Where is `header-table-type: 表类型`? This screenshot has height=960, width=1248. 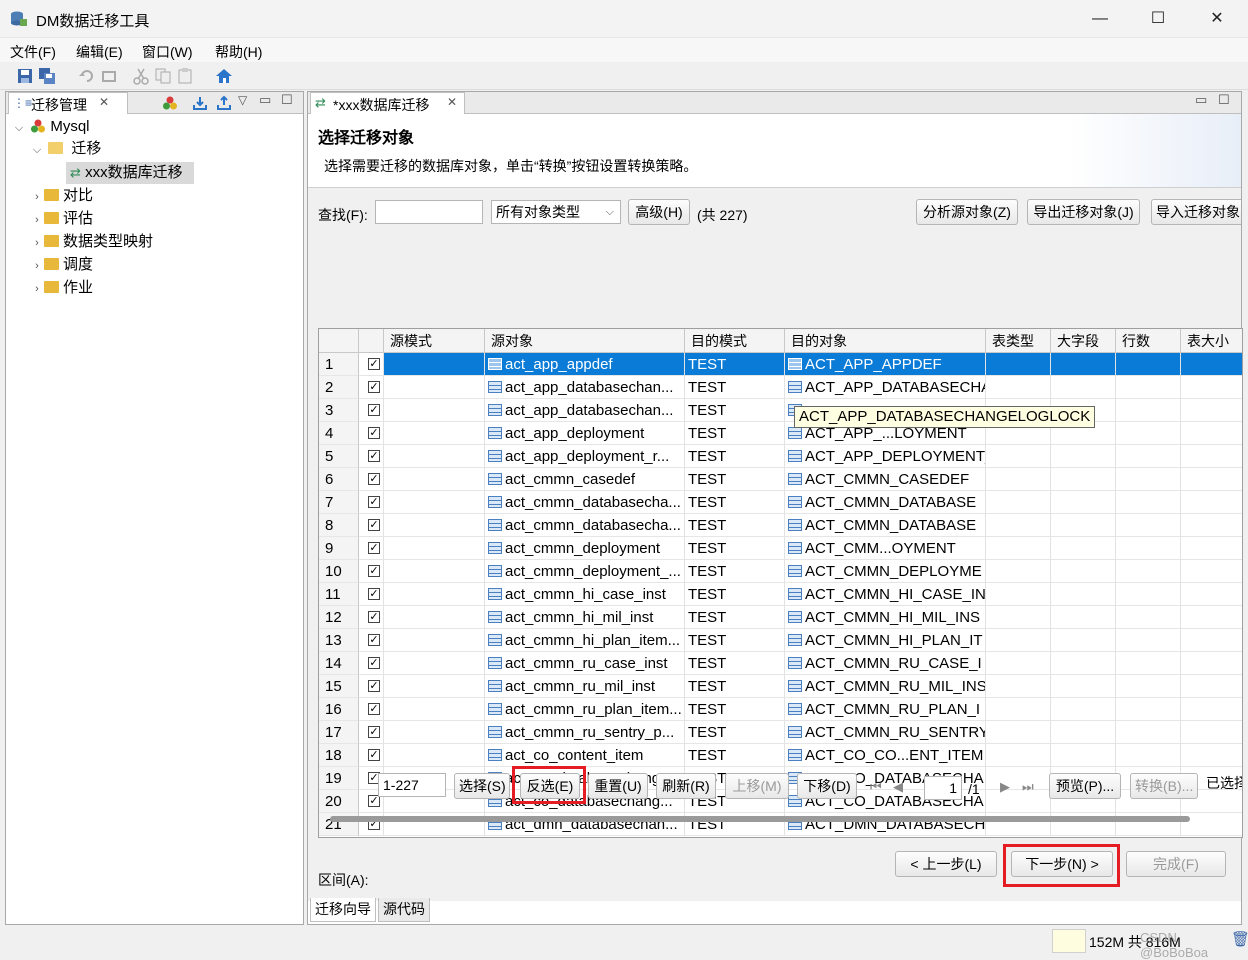 header-table-type: 表类型 is located at coordinates (1018, 341).